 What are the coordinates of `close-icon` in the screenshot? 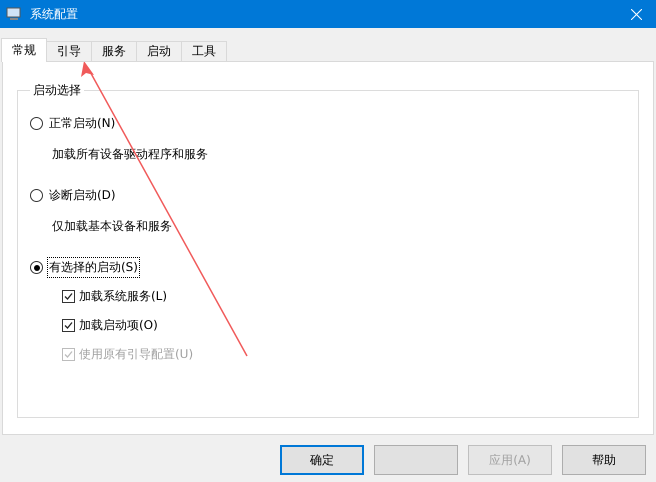 It's located at (636, 14).